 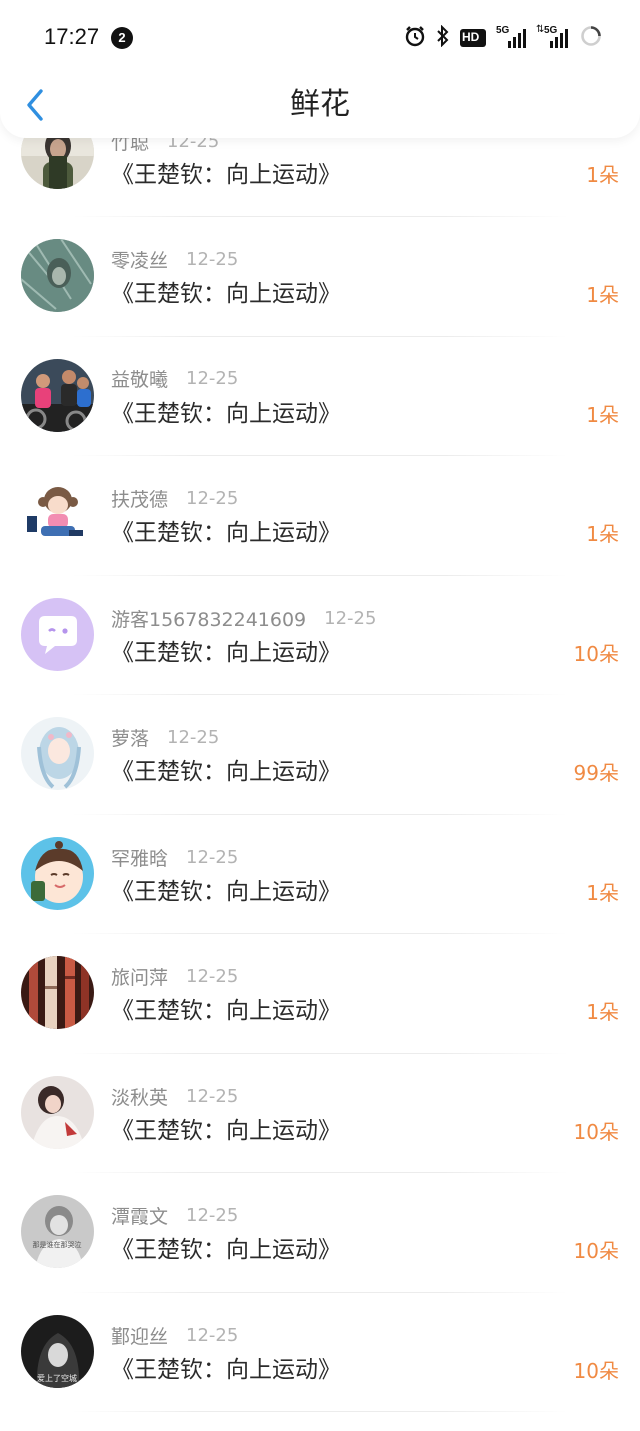 What do you see at coordinates (174, 498) in the screenshot?
I see `record-meta: 扶茂德 12-25` at bounding box center [174, 498].